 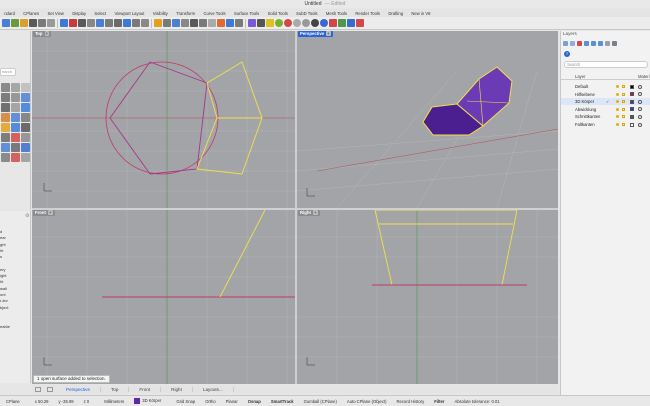 What do you see at coordinates (4, 300) in the screenshot?
I see `property-item: r-lev` at bounding box center [4, 300].